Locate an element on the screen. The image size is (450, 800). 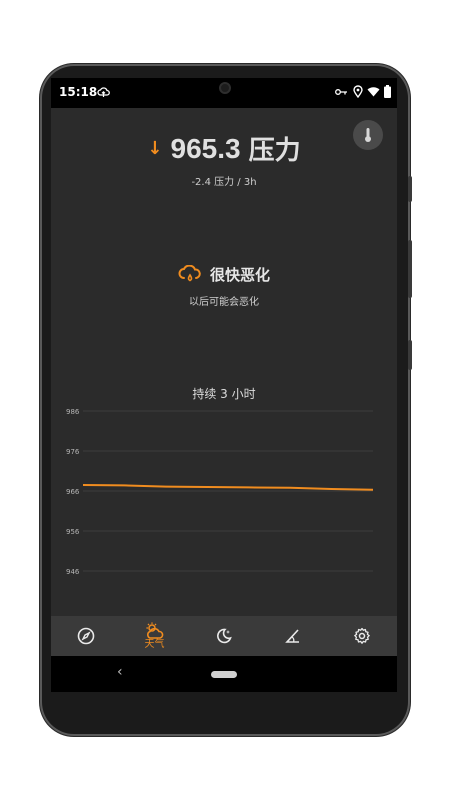
back-button: ‹ is located at coordinates (120, 672).